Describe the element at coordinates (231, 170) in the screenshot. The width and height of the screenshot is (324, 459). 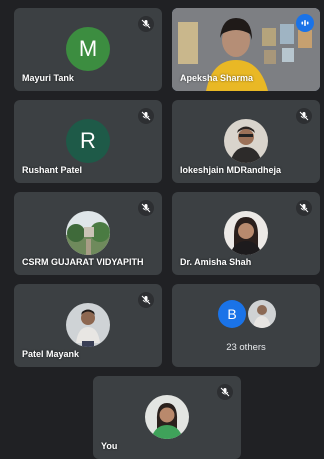
I see `participant-name: lokeshjain MDRandheja` at that location.